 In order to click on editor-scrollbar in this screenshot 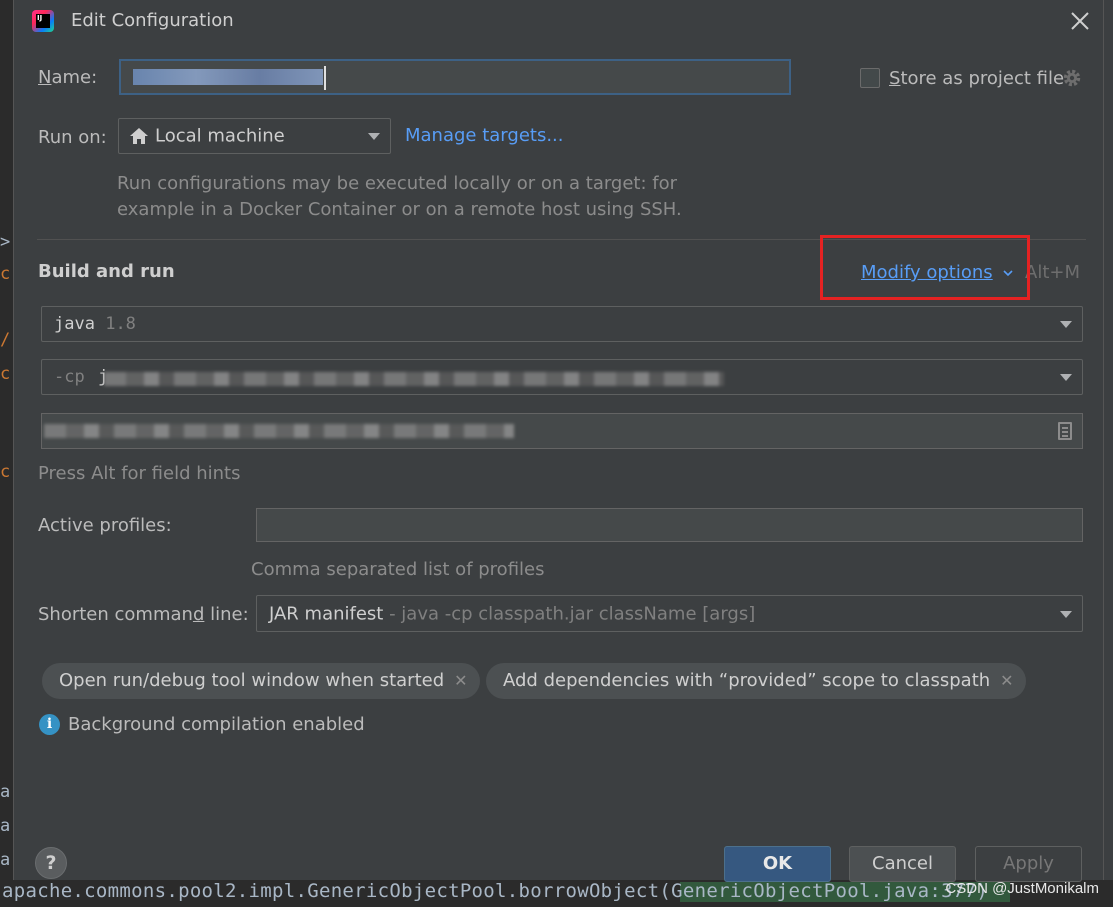, I will do `click(1108, 453)`.